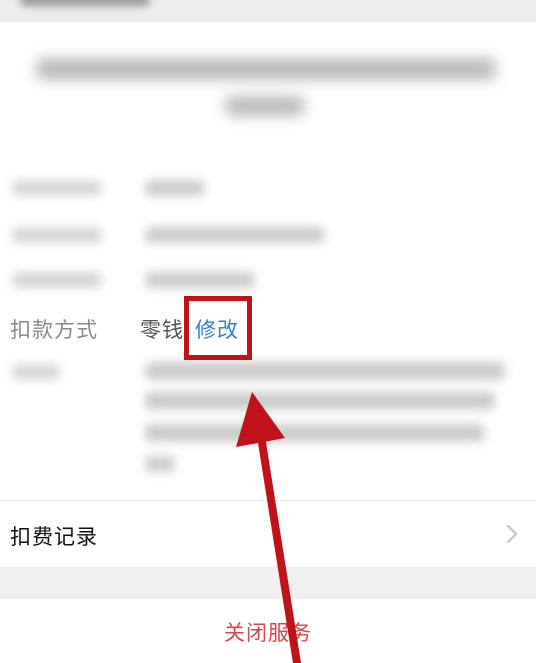 This screenshot has width=536, height=663. Describe the element at coordinates (268, 534) in the screenshot. I see `billing-records-row: 扣费记录` at that location.